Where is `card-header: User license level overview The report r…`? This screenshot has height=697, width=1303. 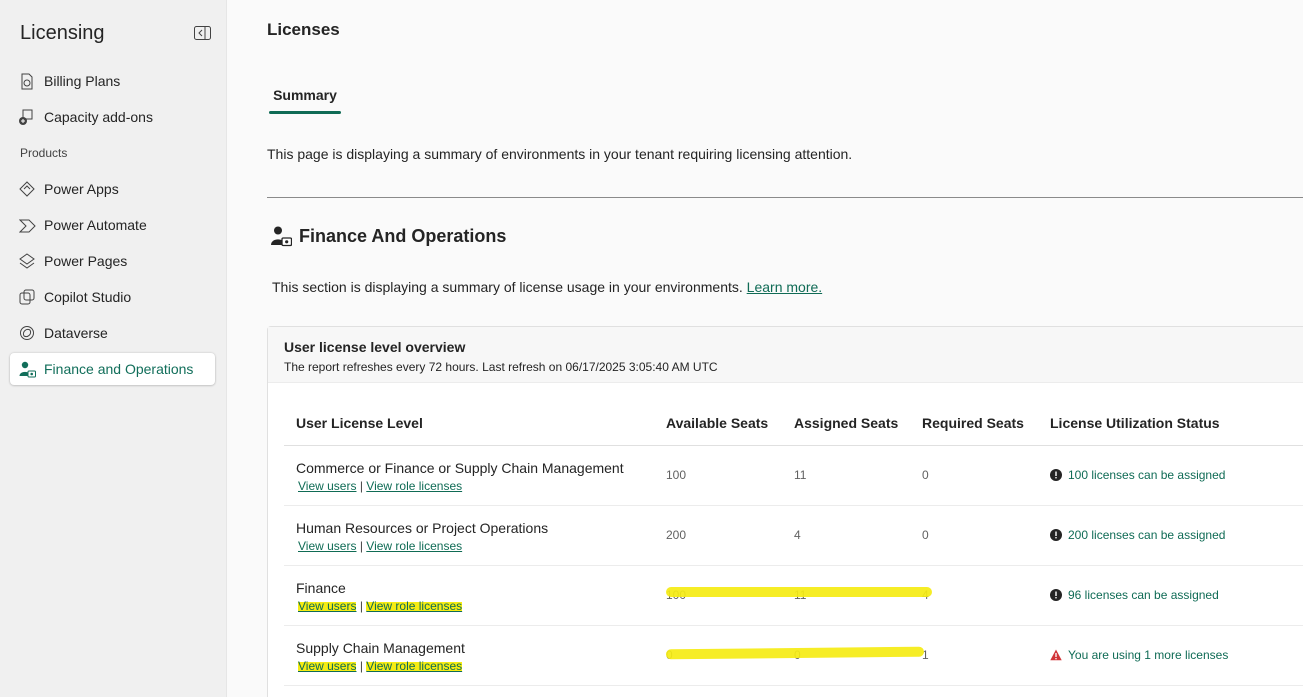 card-header: User license level overview The report r… is located at coordinates (785, 355).